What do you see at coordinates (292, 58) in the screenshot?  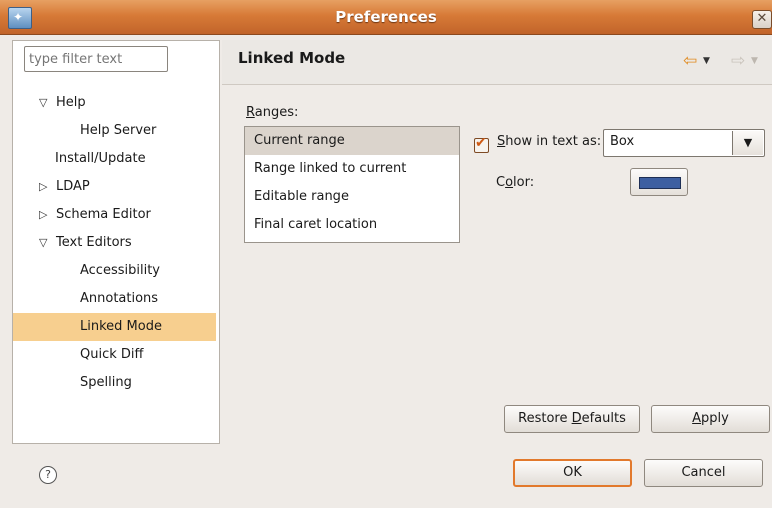 I see `page-title: Linked Mode` at bounding box center [292, 58].